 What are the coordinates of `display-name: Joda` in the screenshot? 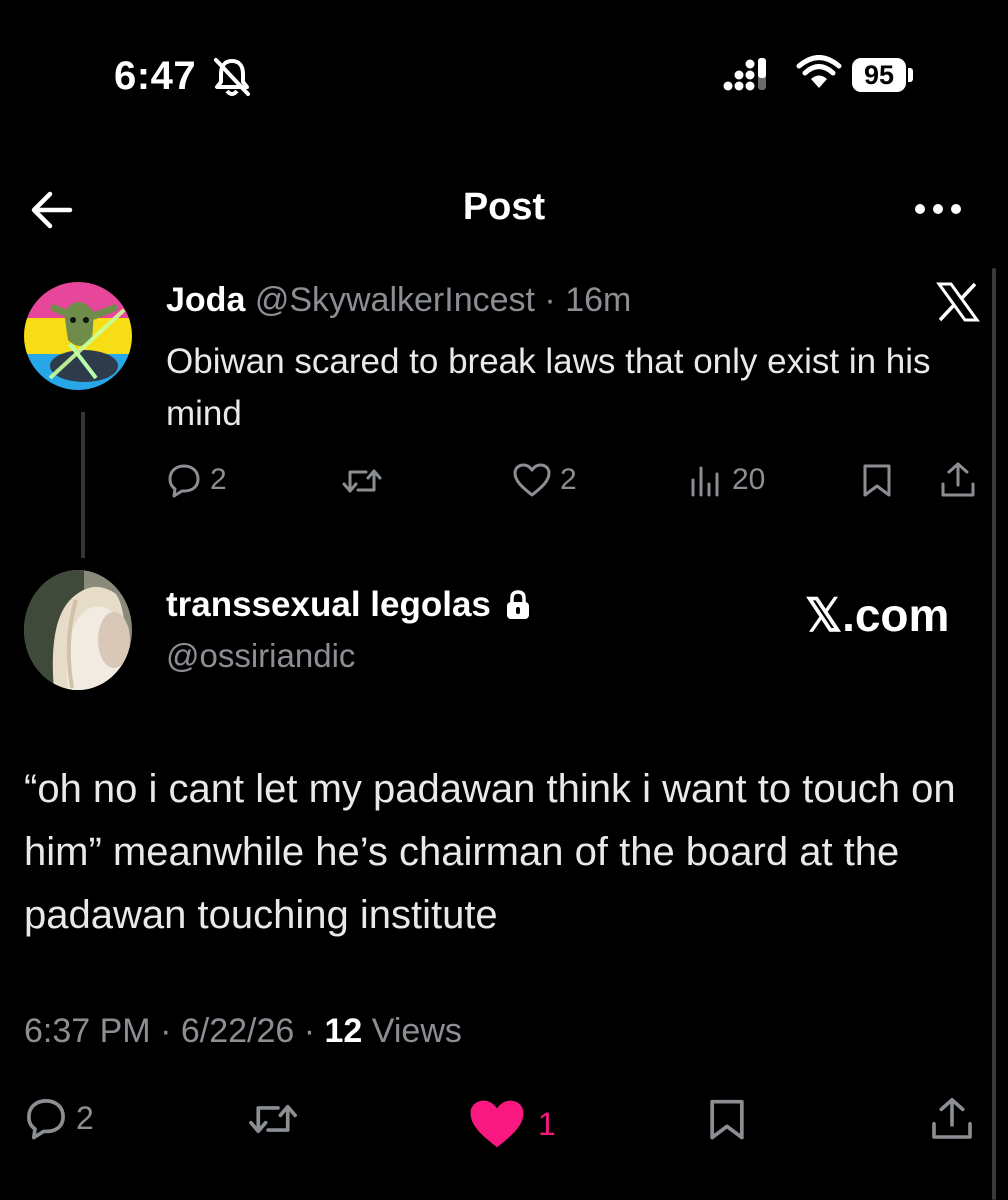 It's located at (205, 300).